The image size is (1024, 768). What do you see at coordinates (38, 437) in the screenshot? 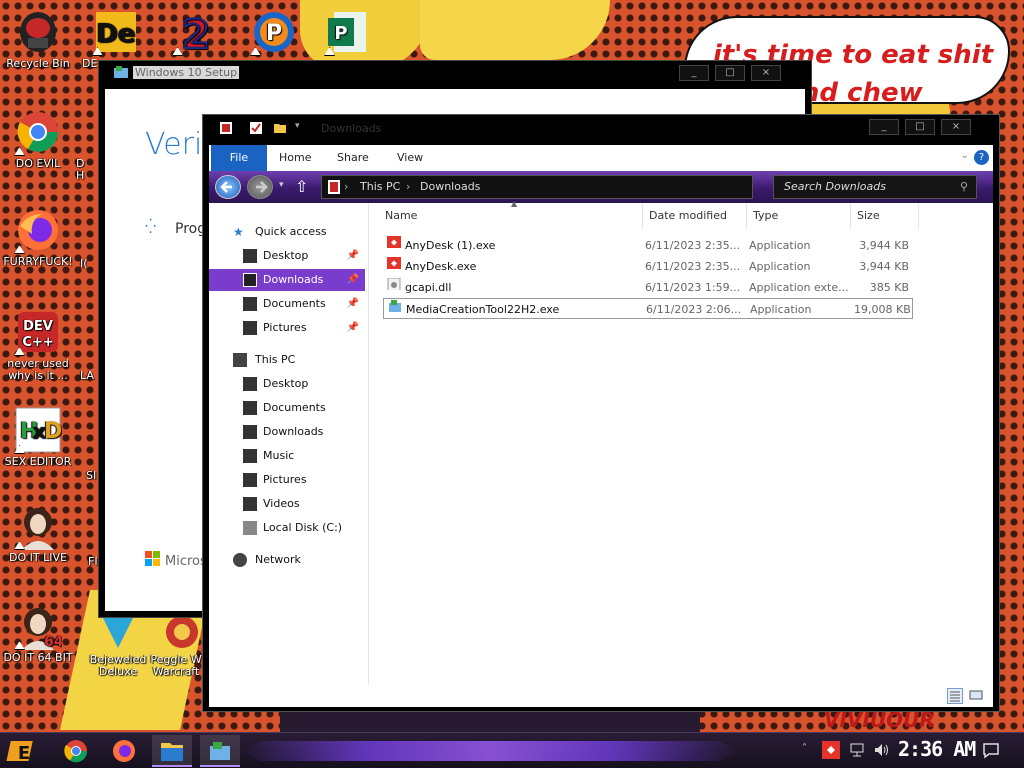
I see `desktop-icon-sex-editor: HxD SEX EDITOR` at bounding box center [38, 437].